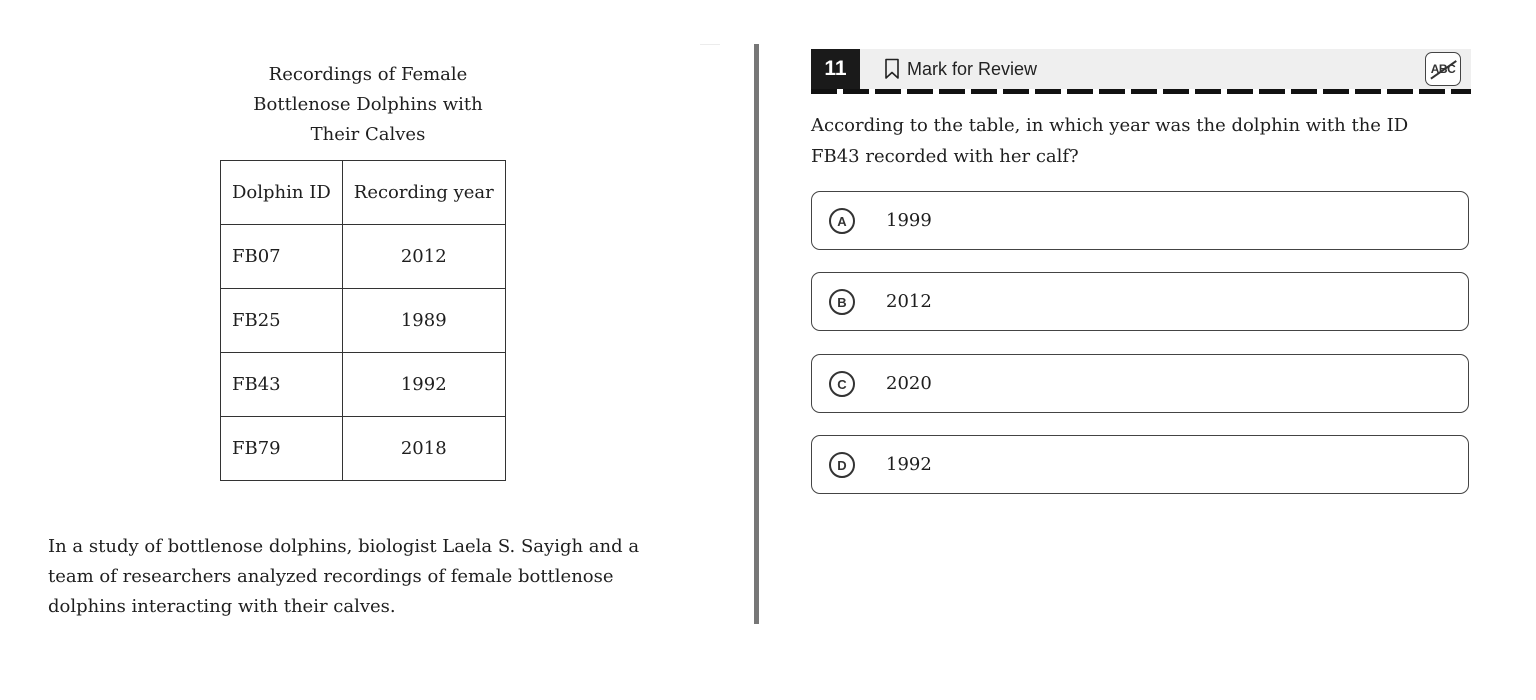  I want to click on table-title-line-2: Bottlenose Dolphins with, so click(368, 104).